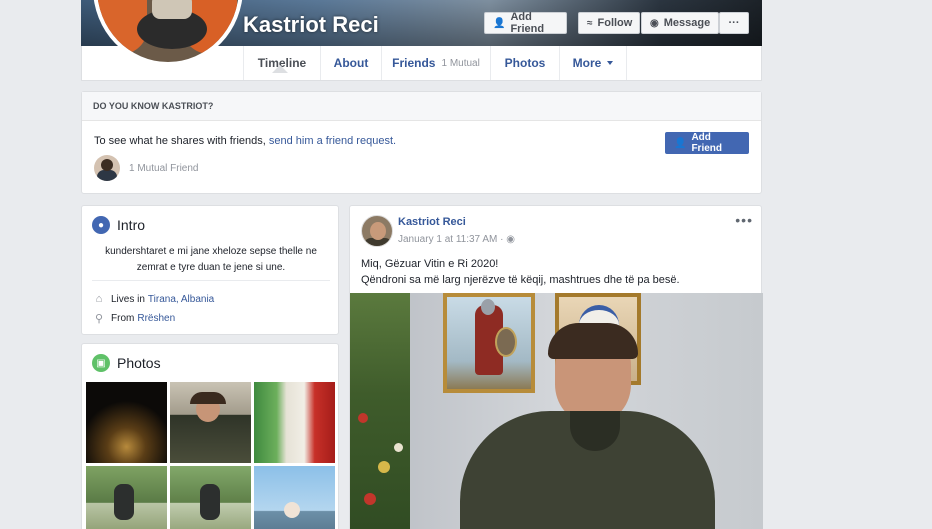  What do you see at coordinates (101, 363) in the screenshot?
I see `photo-icon: ▣` at bounding box center [101, 363].